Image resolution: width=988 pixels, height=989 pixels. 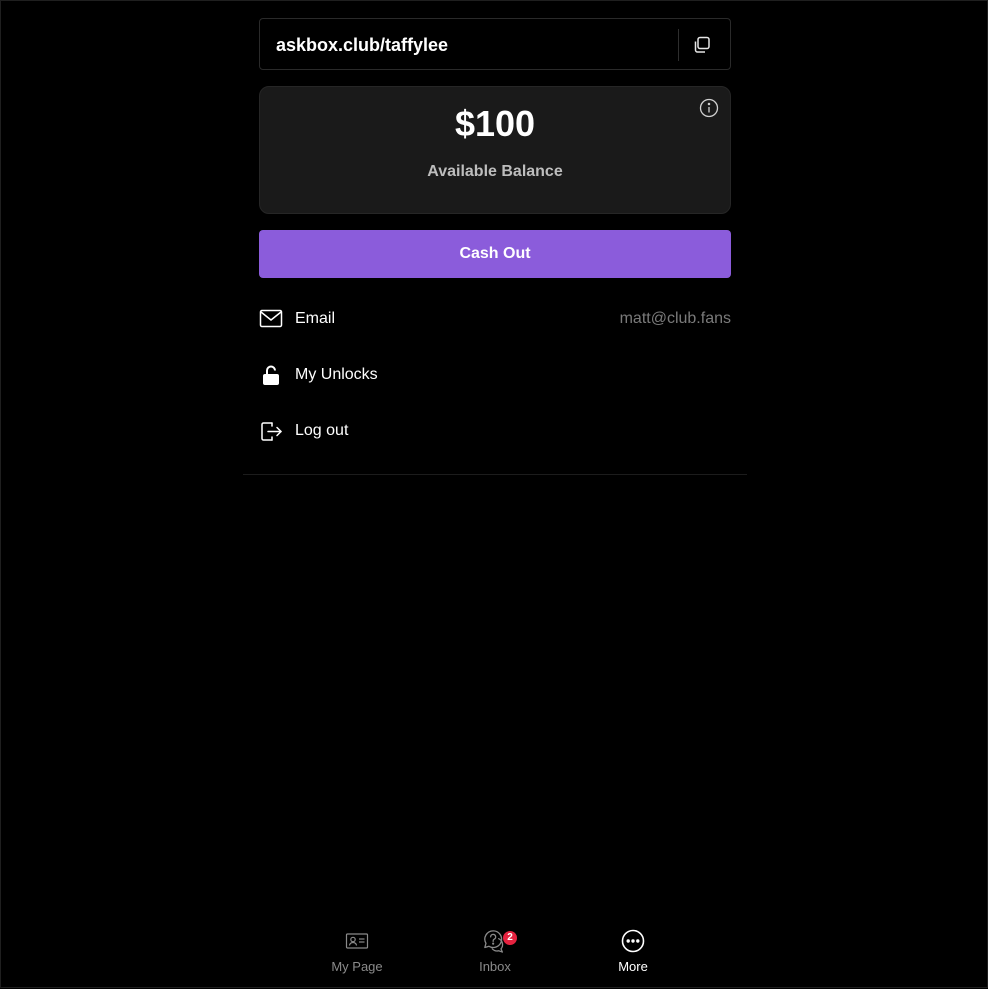 What do you see at coordinates (702, 45) in the screenshot?
I see `copy-icon` at bounding box center [702, 45].